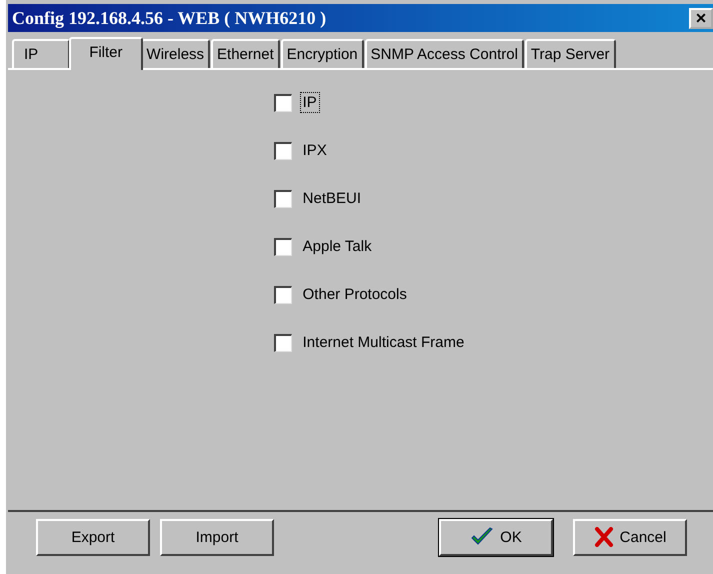 This screenshot has width=713, height=574. I want to click on checkbox-label: IP, so click(310, 102).